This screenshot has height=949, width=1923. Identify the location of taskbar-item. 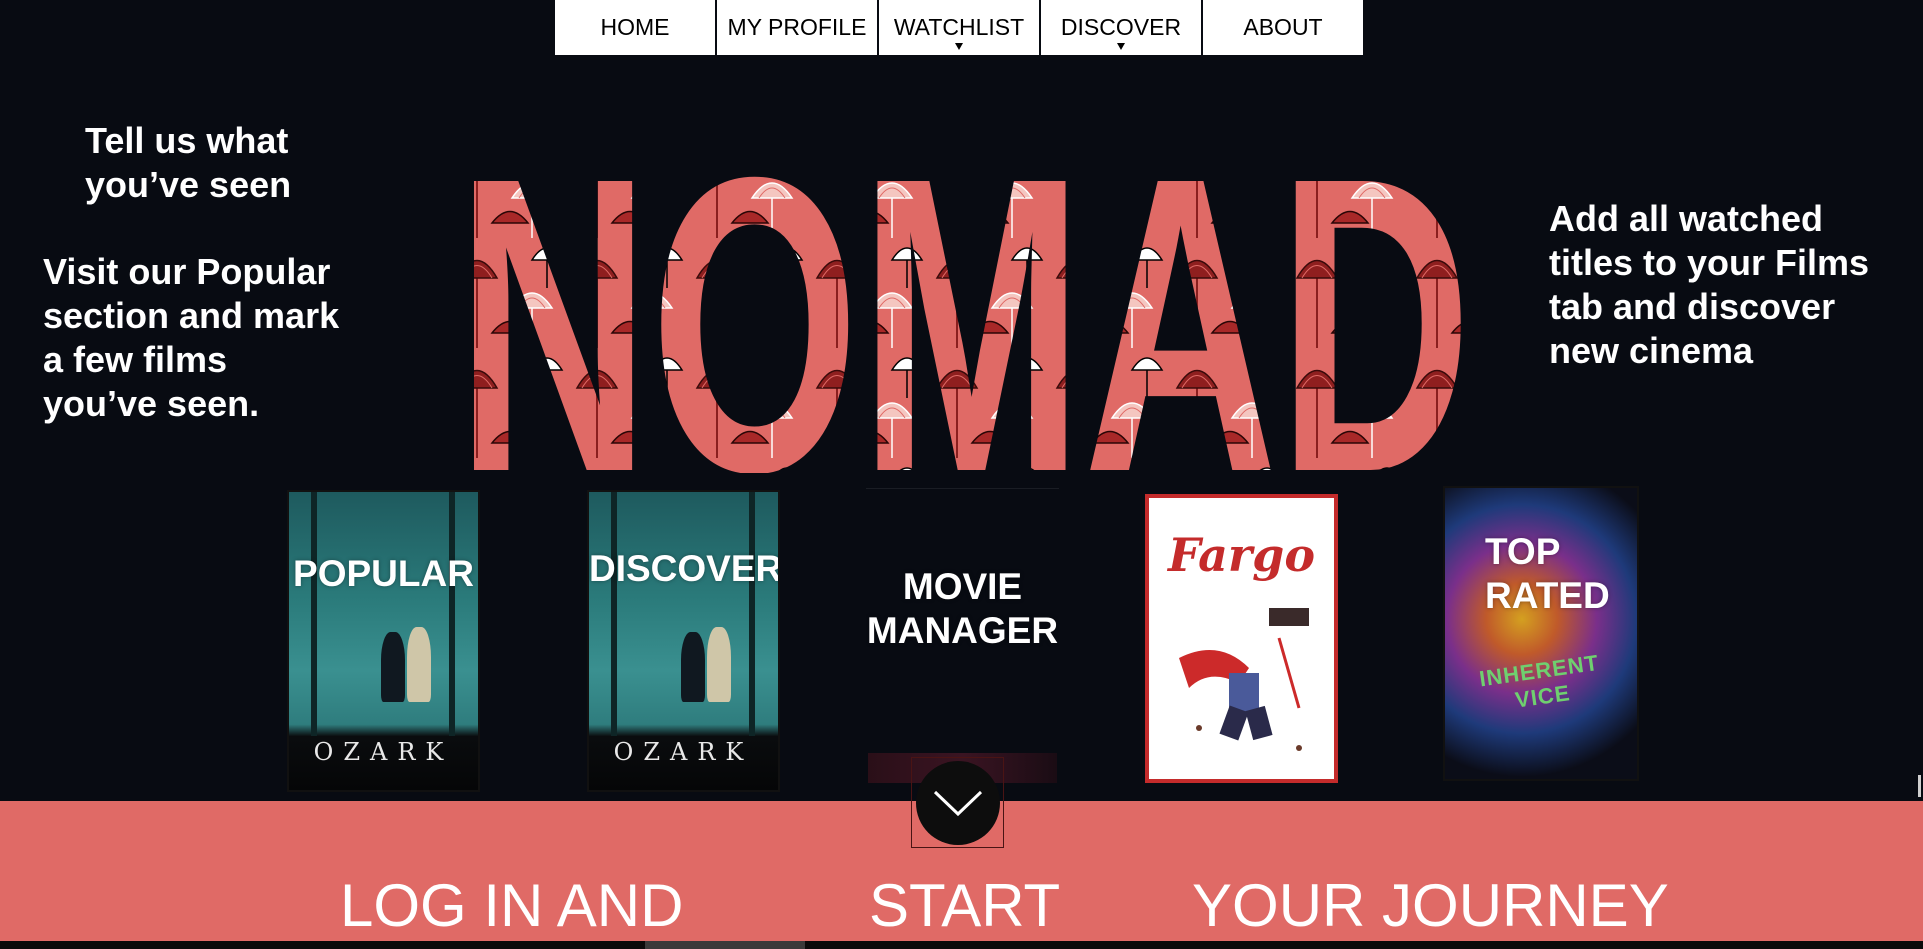
(725, 945).